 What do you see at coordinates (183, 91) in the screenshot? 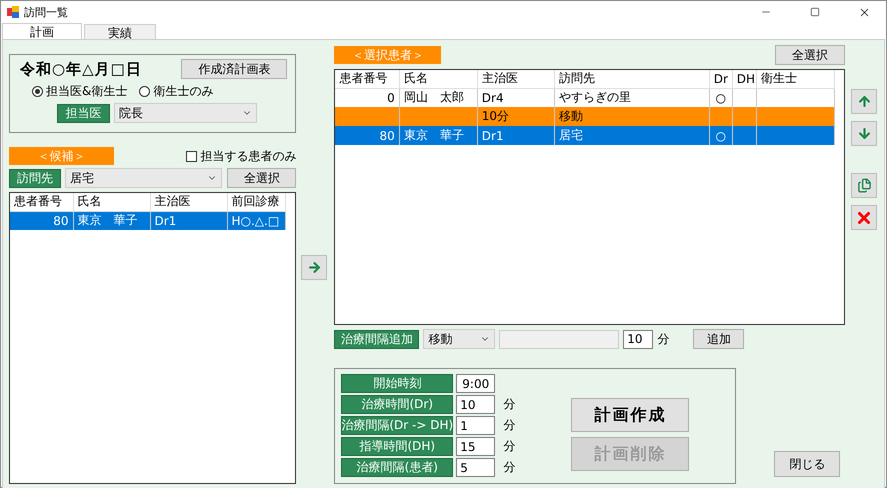
I see `radio-label: 衛生士のみ` at bounding box center [183, 91].